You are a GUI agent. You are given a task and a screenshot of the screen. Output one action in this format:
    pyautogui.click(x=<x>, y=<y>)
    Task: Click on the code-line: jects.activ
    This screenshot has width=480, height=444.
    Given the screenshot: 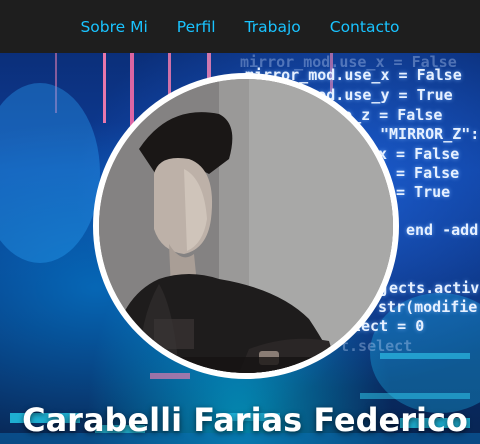 What is the action you would take?
    pyautogui.click(x=430, y=288)
    